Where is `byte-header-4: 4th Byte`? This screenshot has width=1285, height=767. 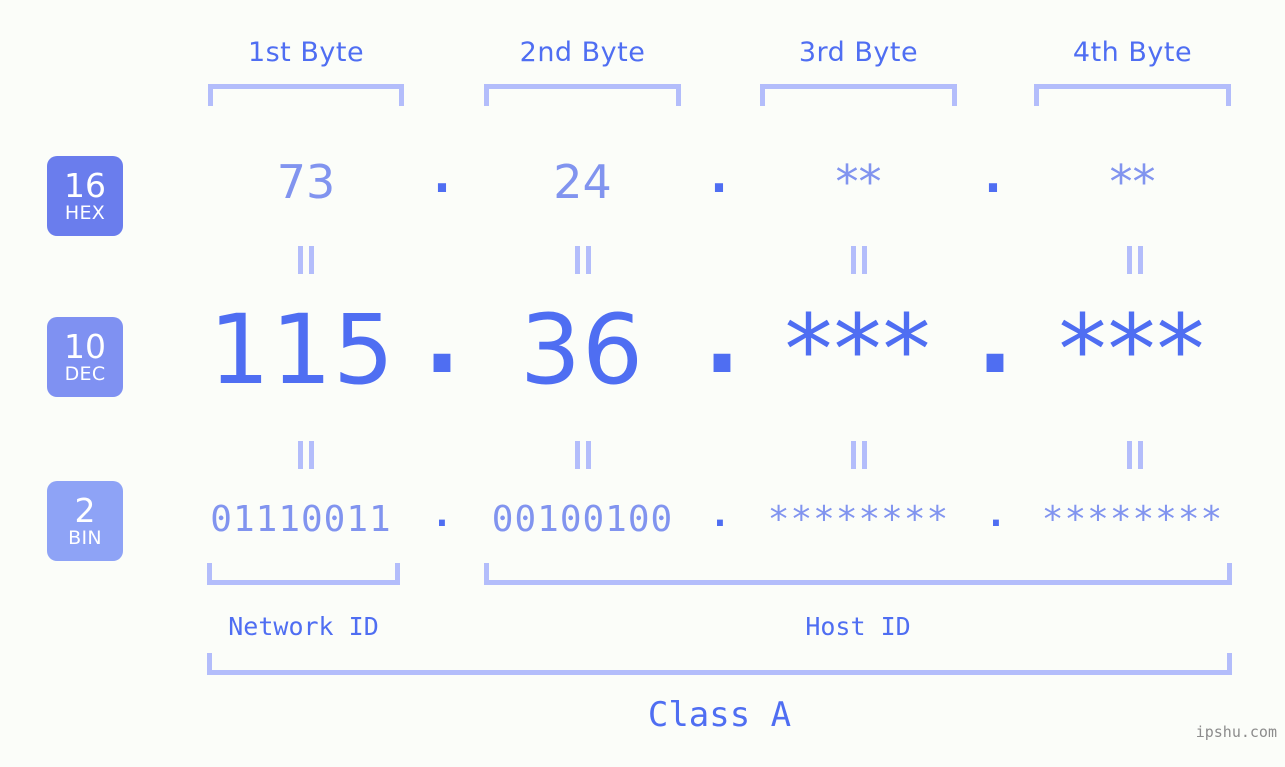
byte-header-4: 4th Byte is located at coordinates (1132, 52).